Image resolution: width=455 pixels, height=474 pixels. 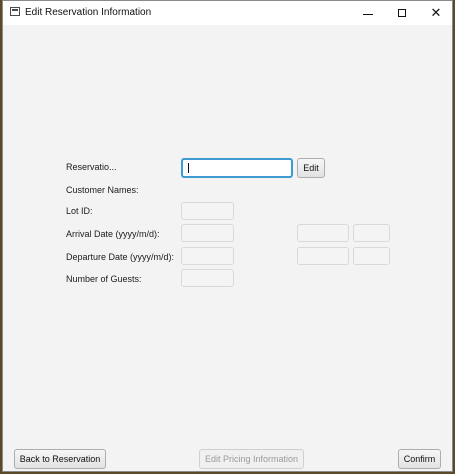 I want to click on number-of-guests-field, so click(x=207, y=278).